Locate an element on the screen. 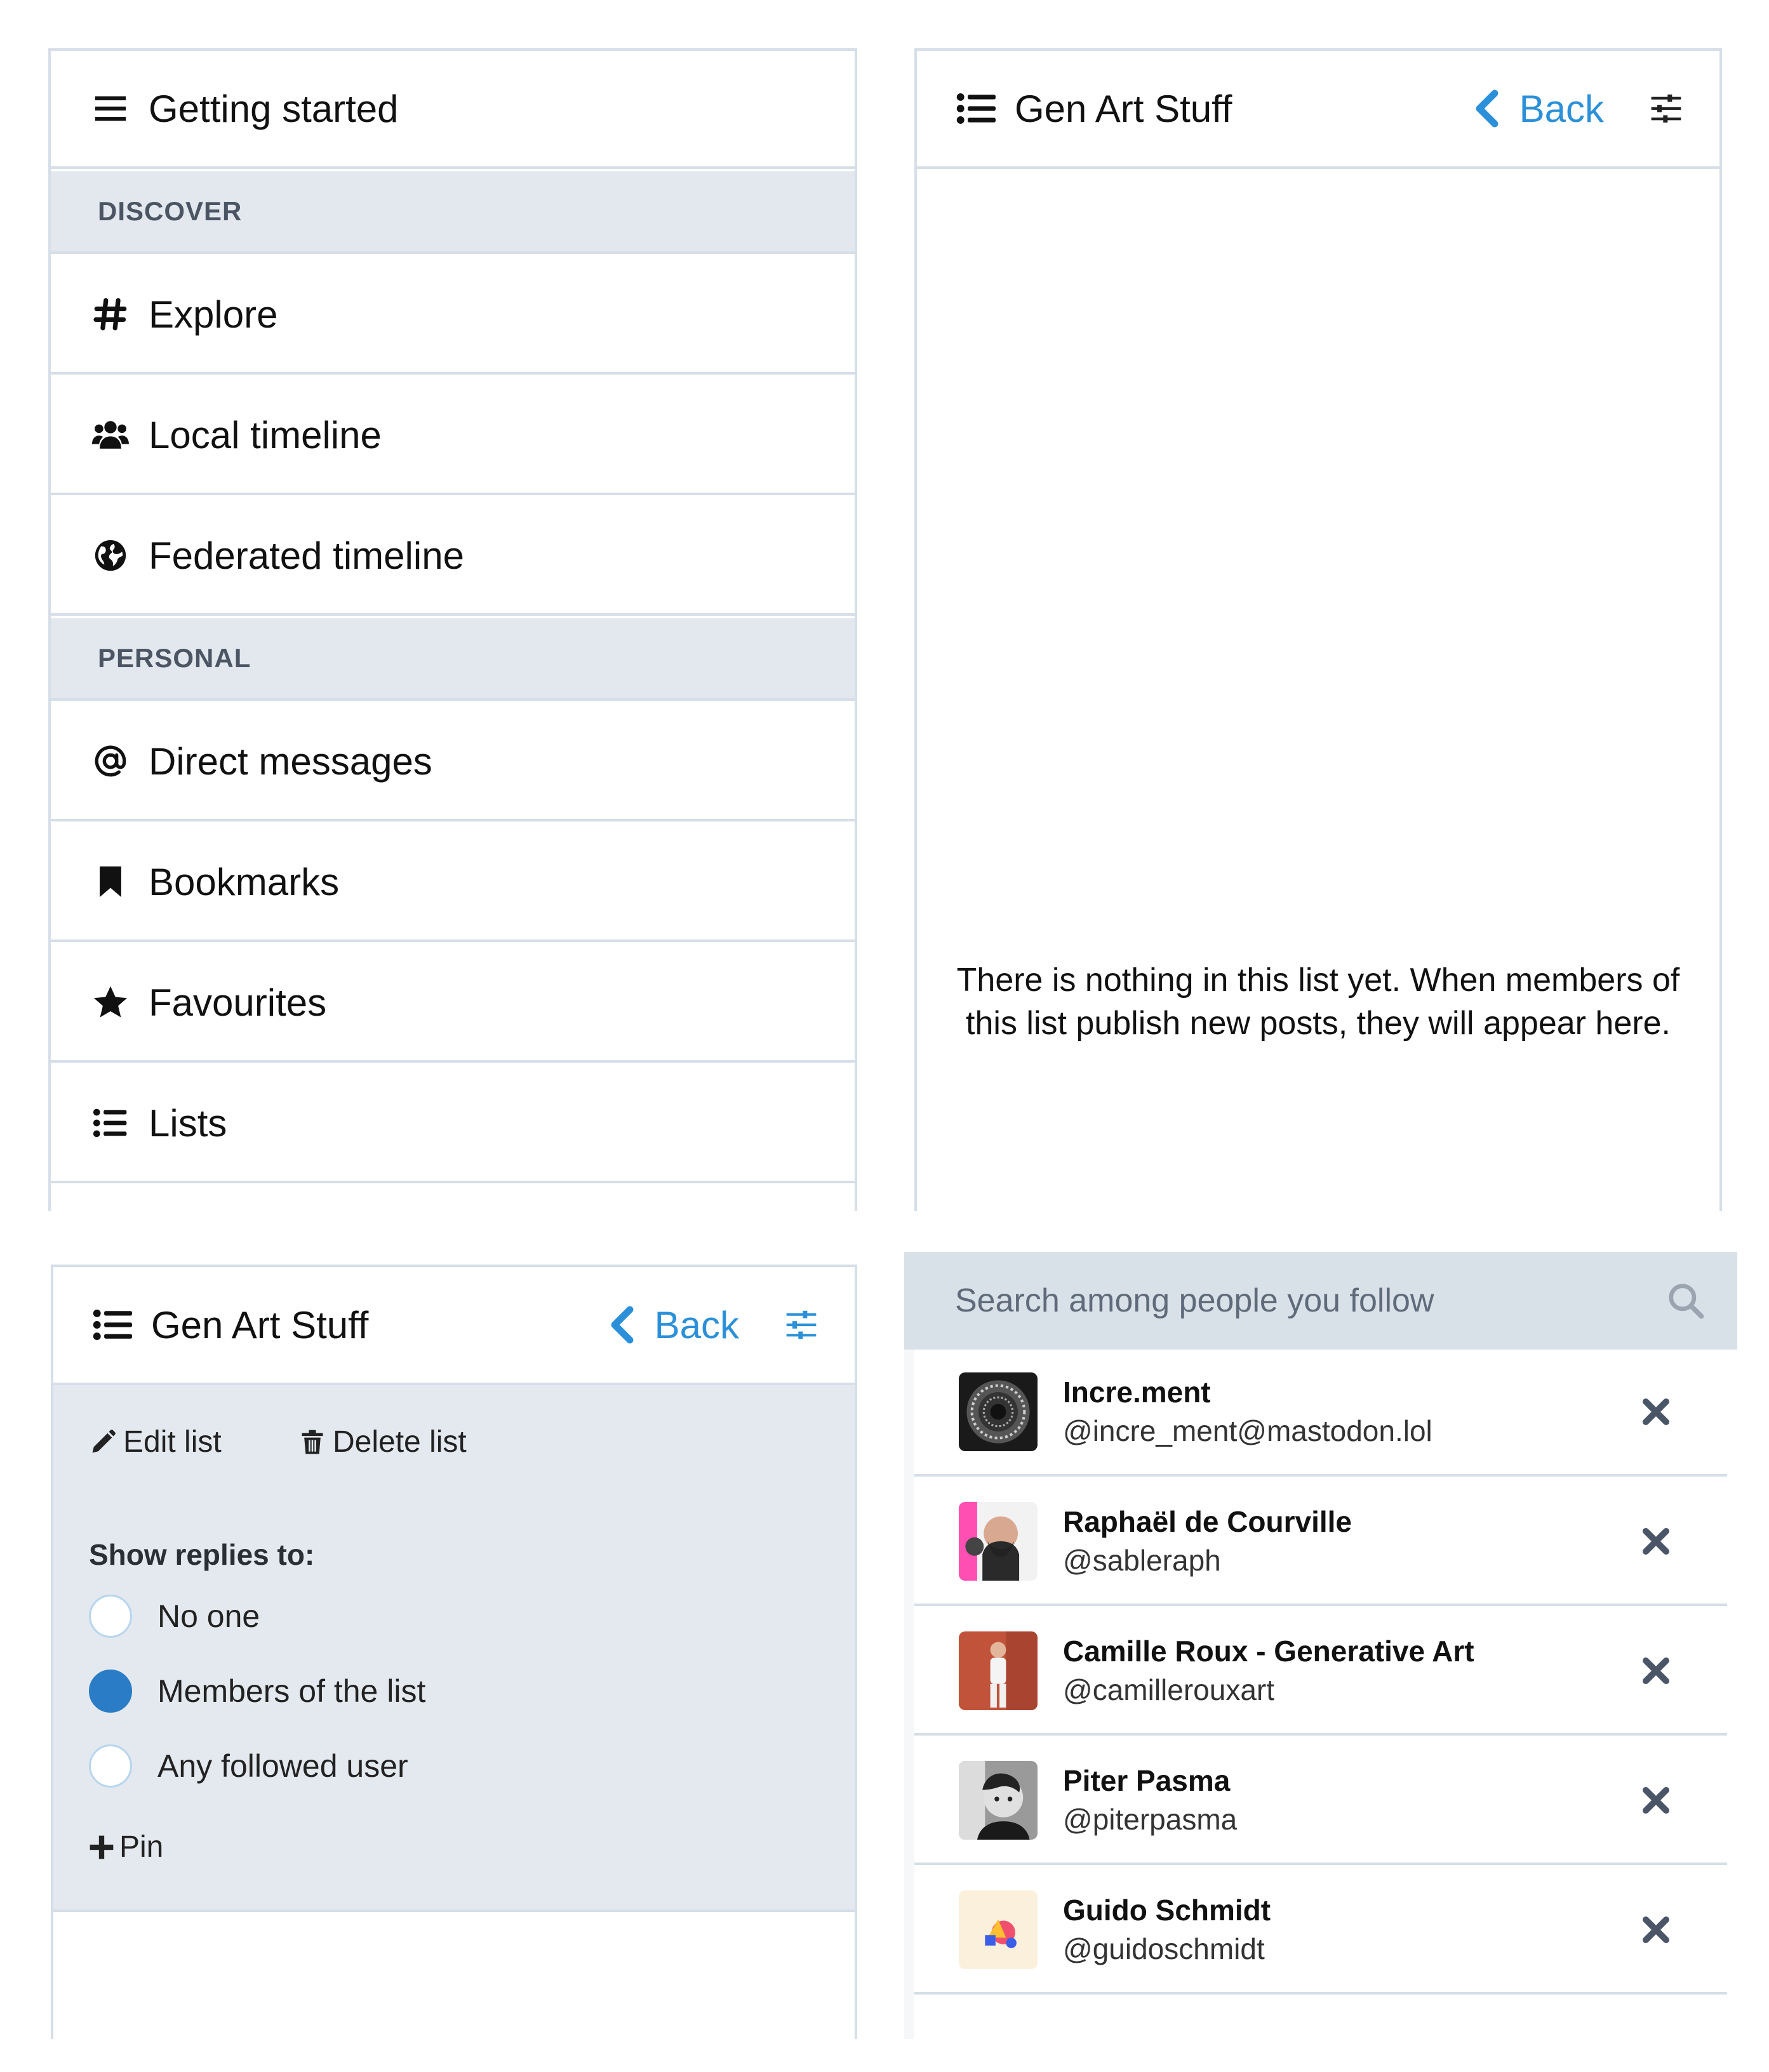  member-search-bar: Search among people you follow is located at coordinates (1320, 1301).